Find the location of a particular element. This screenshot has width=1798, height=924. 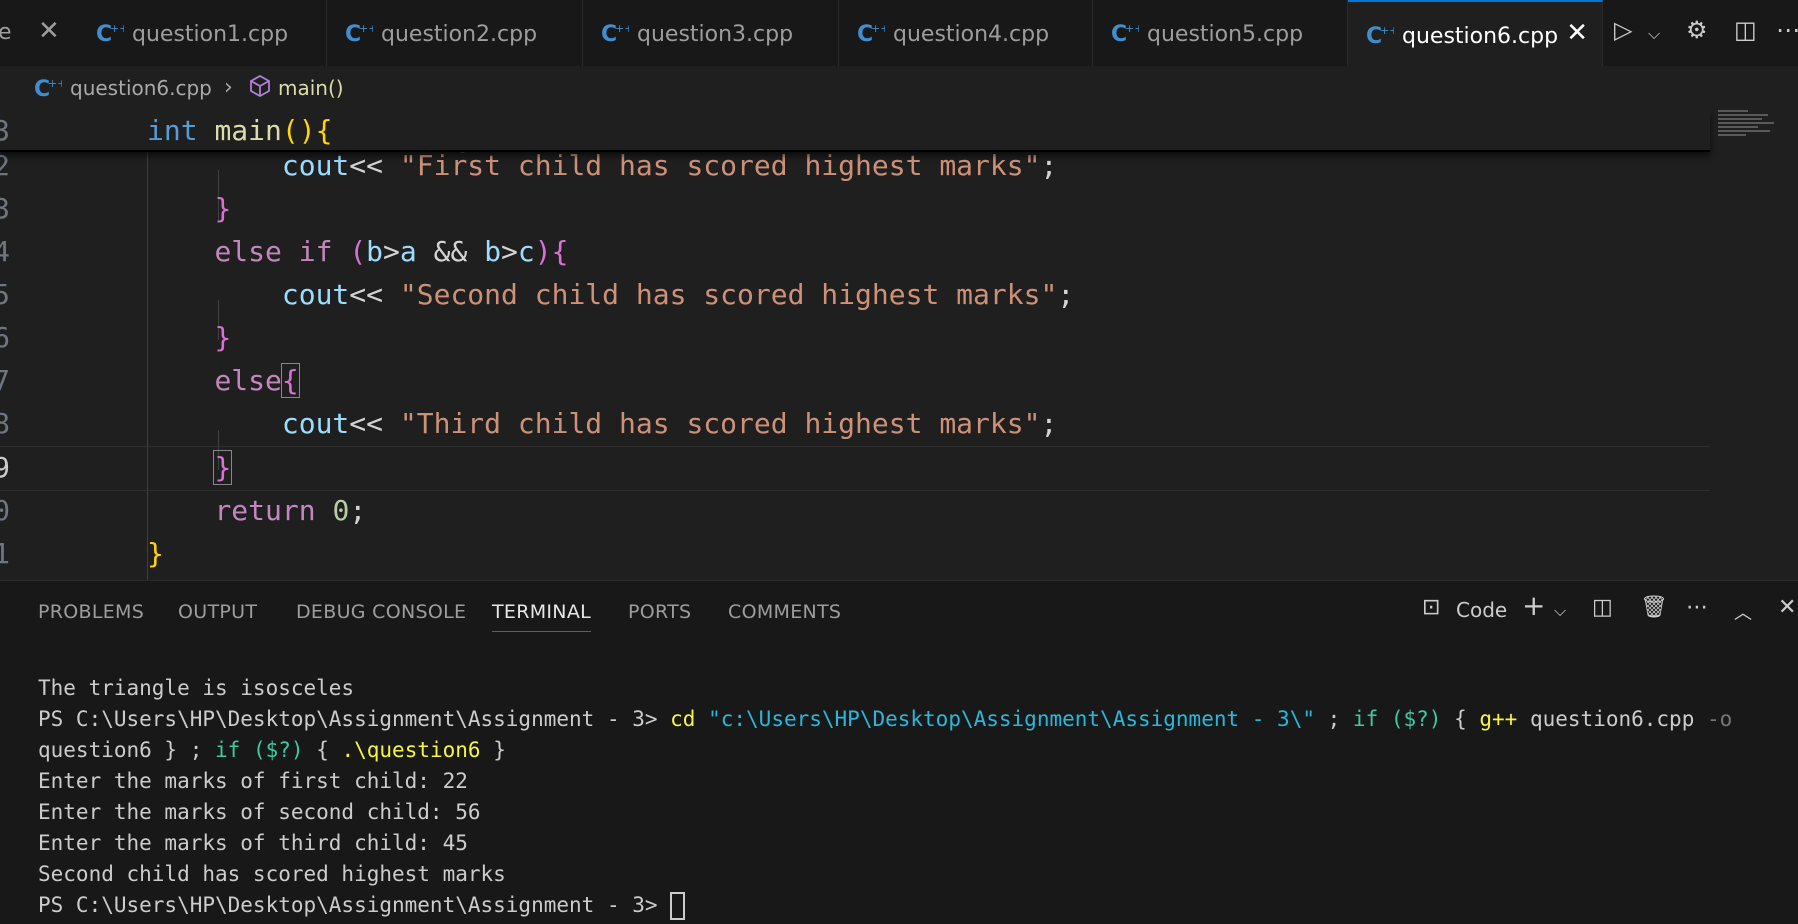

cmd-token: question6.cpp is located at coordinates (1612, 719).